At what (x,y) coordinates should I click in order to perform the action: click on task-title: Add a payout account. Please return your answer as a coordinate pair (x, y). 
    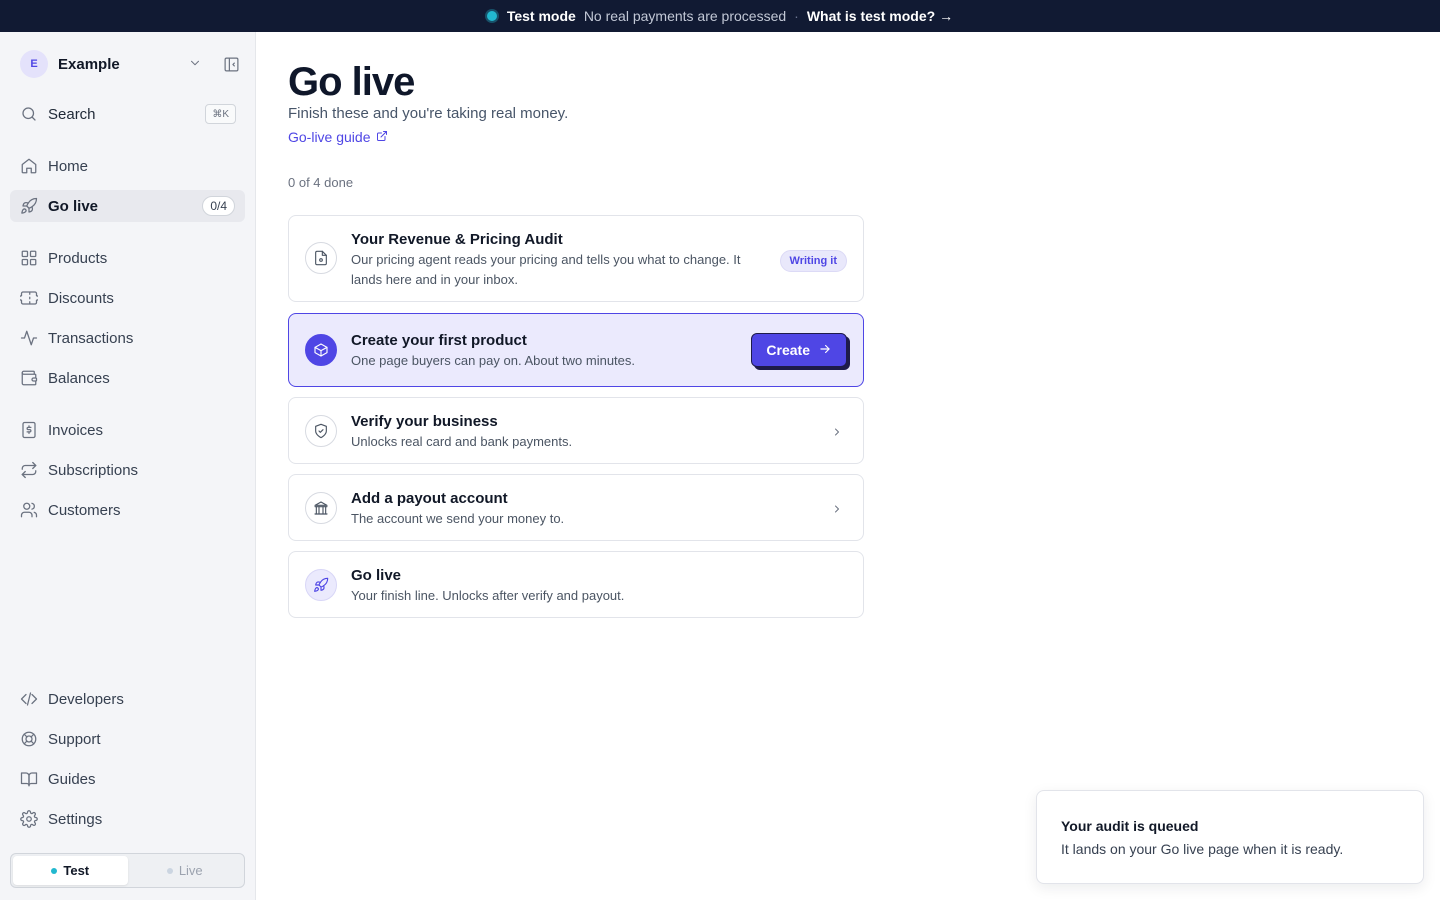
    Looking at the image, I should click on (429, 498).